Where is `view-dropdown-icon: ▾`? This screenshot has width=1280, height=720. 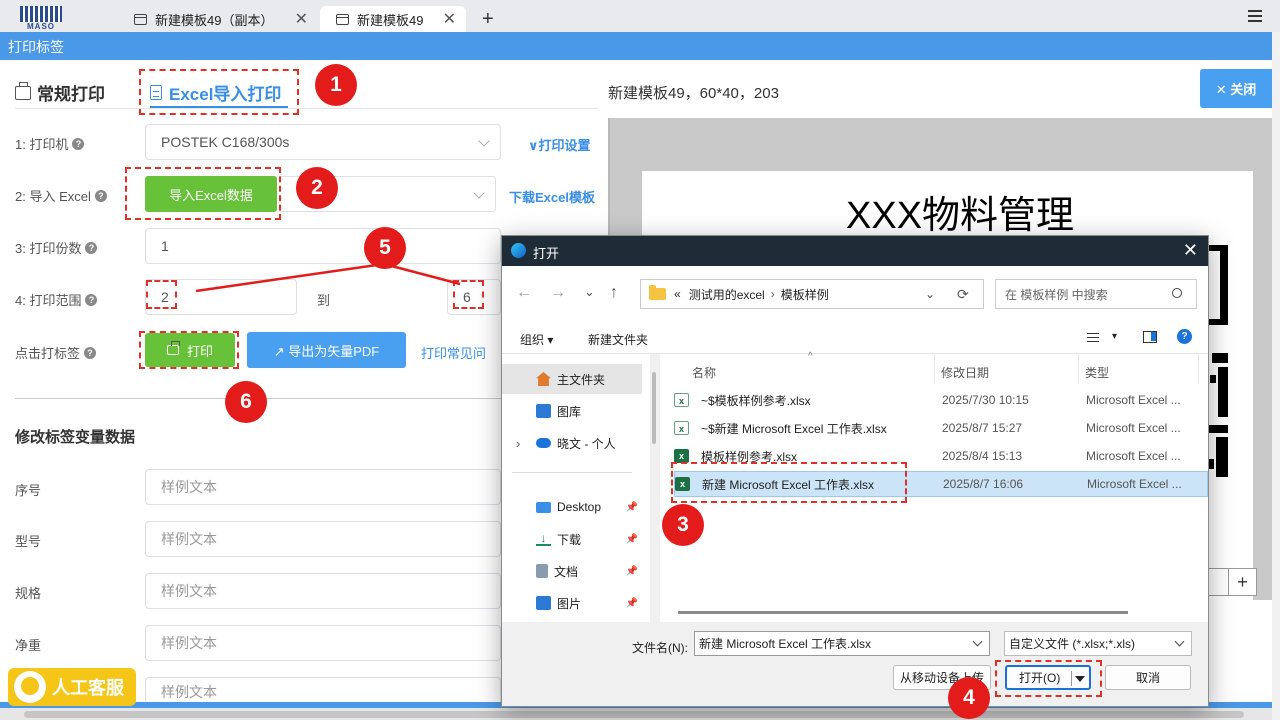 view-dropdown-icon: ▾ is located at coordinates (1114, 336).